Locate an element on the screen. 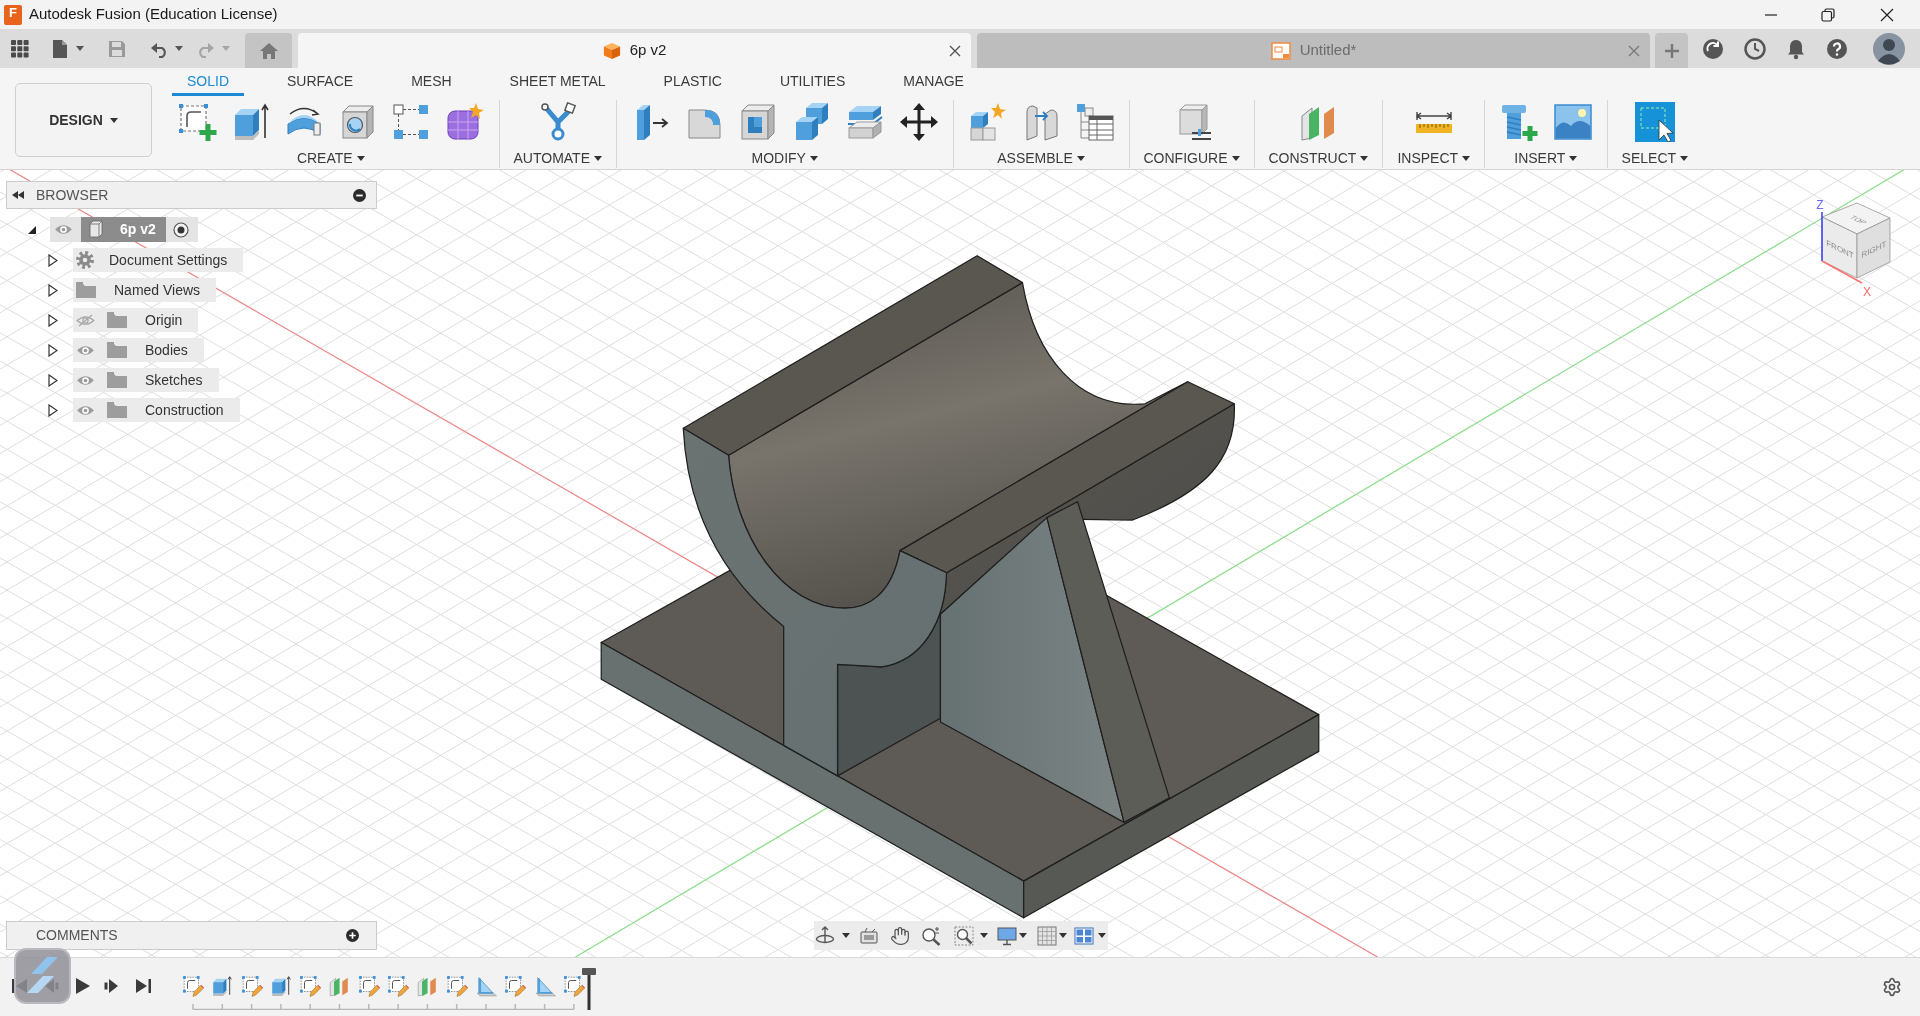 This screenshot has width=1920, height=1016. group-menu-button: SELECT is located at coordinates (1655, 158).